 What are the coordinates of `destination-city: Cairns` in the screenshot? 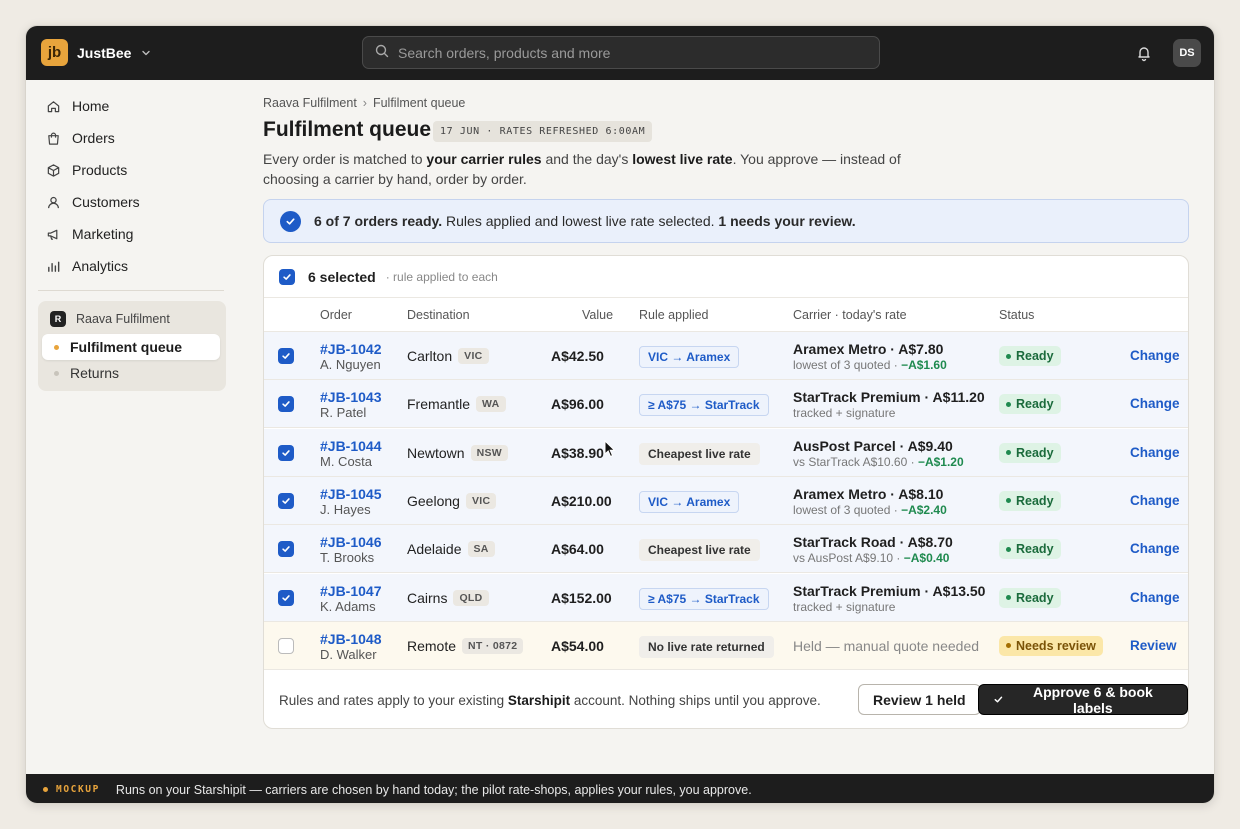 It's located at (427, 597).